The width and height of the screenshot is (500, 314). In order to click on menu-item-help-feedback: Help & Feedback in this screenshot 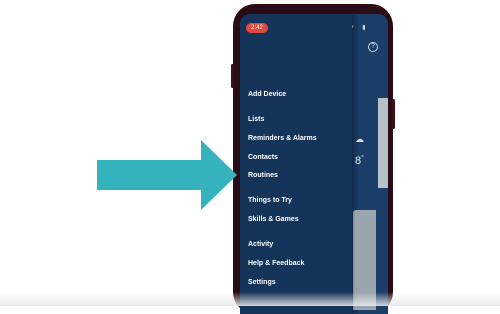, I will do `click(276, 263)`.